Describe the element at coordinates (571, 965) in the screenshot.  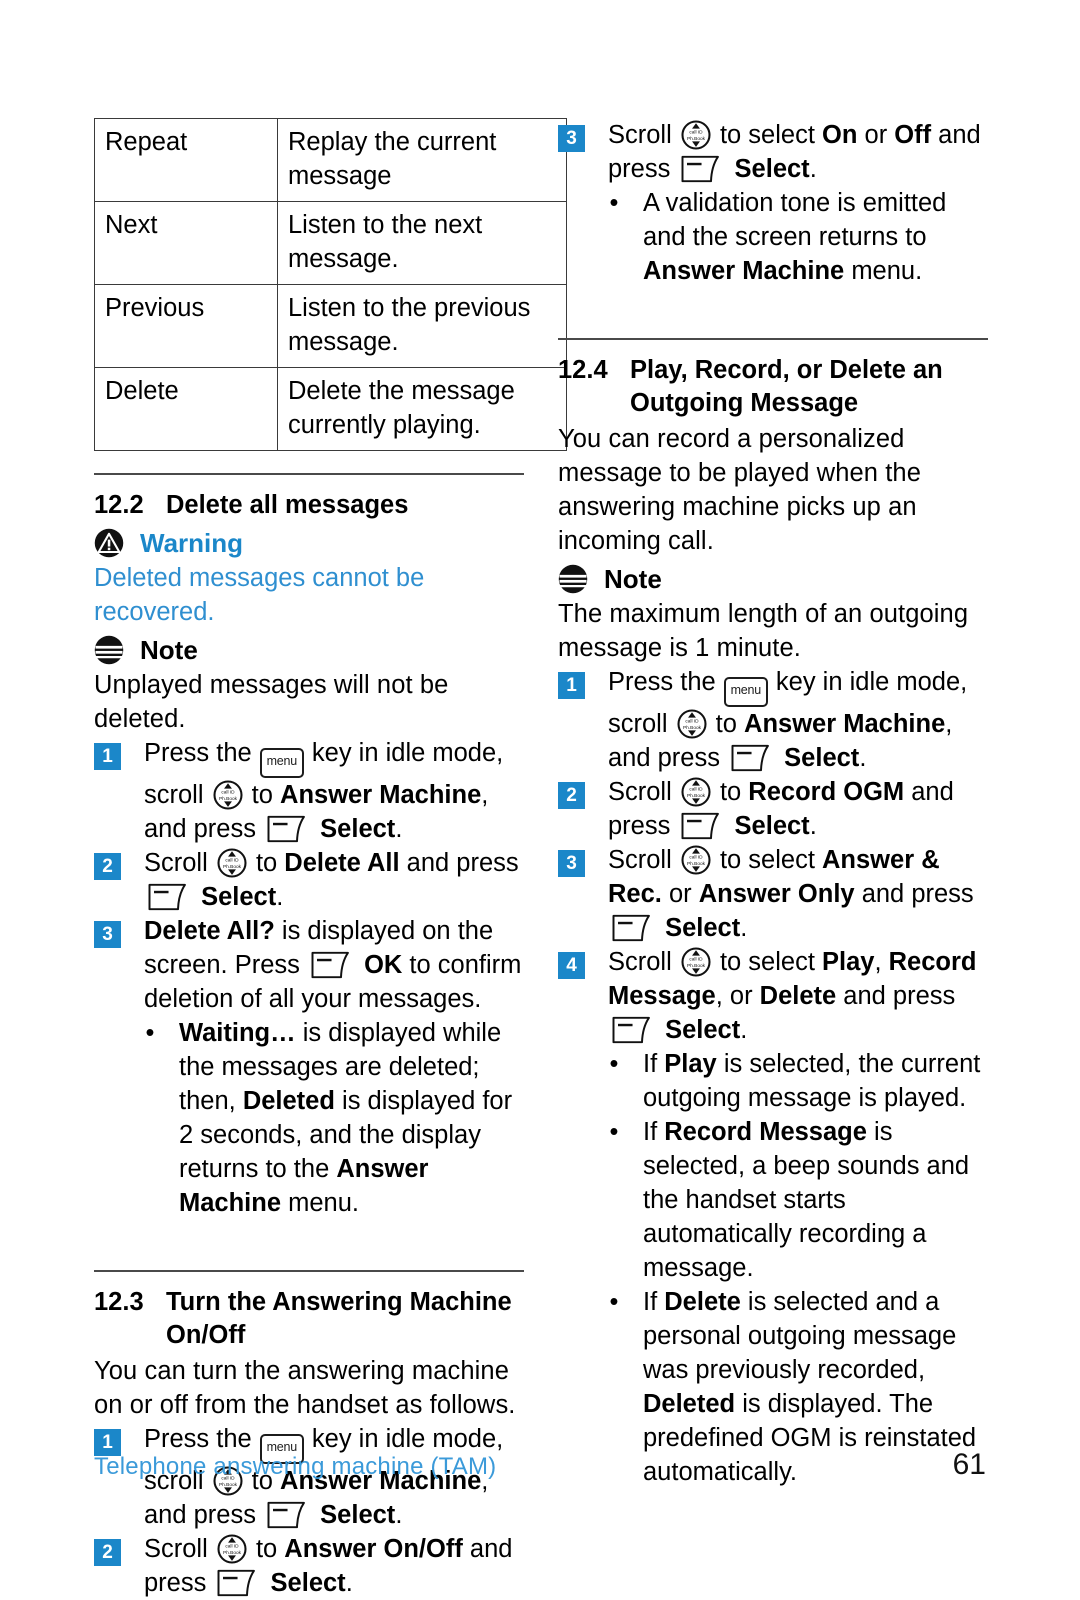
I see `step-badge: 4` at that location.